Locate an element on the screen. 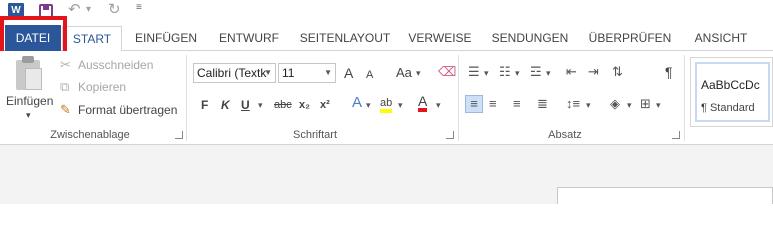 The image size is (773, 240). clipboard-launcher-icon is located at coordinates (179, 135).